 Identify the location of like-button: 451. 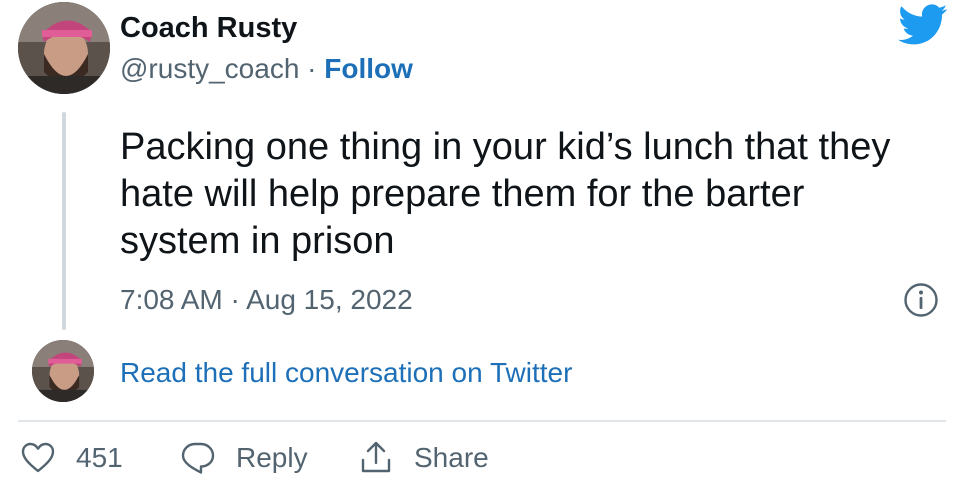
(71, 458).